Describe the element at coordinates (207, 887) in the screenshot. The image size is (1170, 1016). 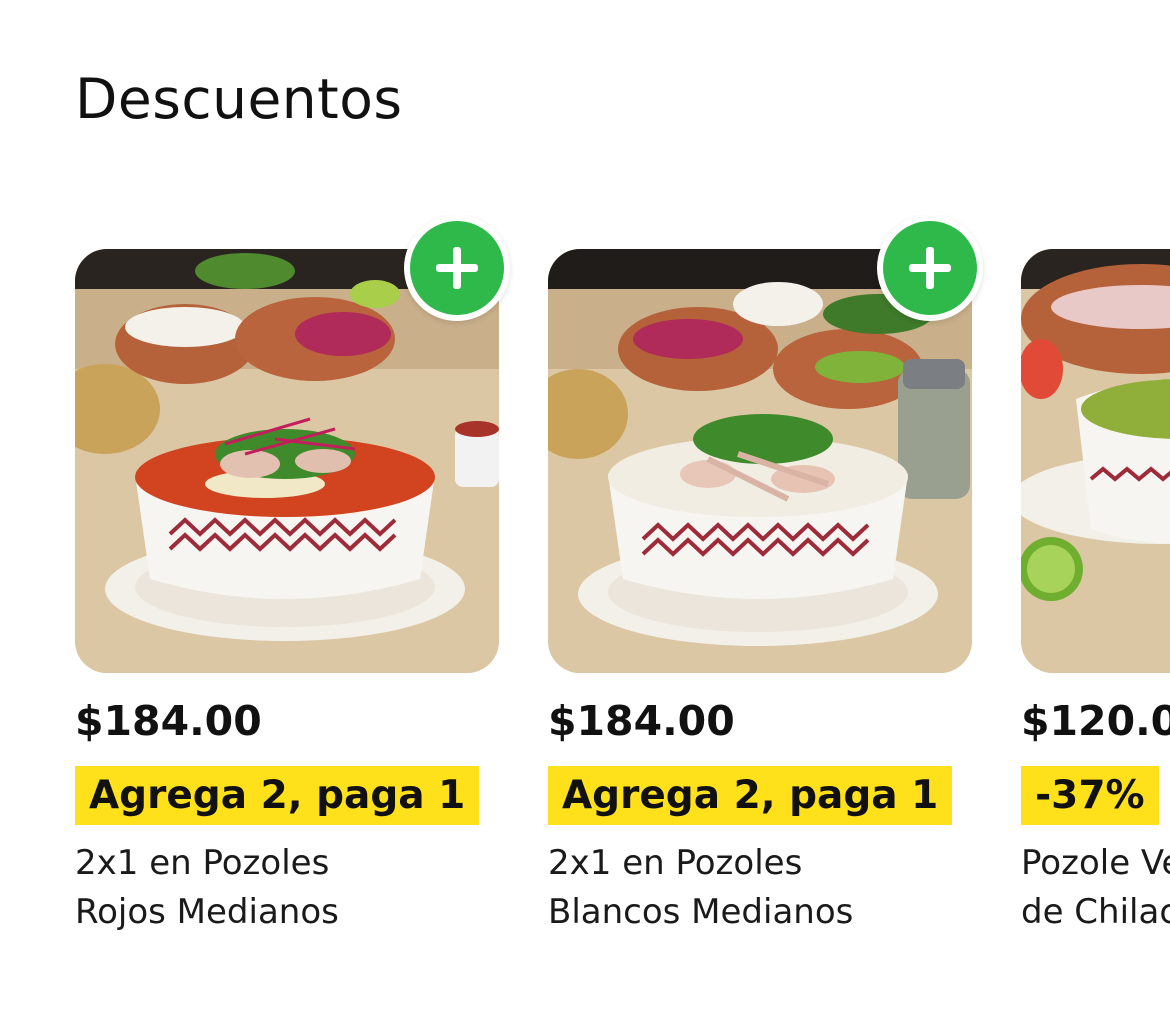
I see `item-description: 2x1 en Pozoles Rojos Medianos` at that location.